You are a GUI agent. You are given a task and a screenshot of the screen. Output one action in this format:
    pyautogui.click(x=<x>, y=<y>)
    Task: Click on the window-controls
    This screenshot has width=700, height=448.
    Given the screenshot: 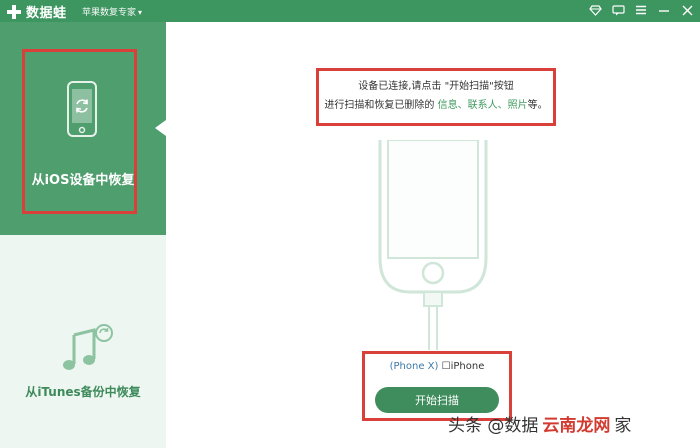 What is the action you would take?
    pyautogui.click(x=641, y=10)
    